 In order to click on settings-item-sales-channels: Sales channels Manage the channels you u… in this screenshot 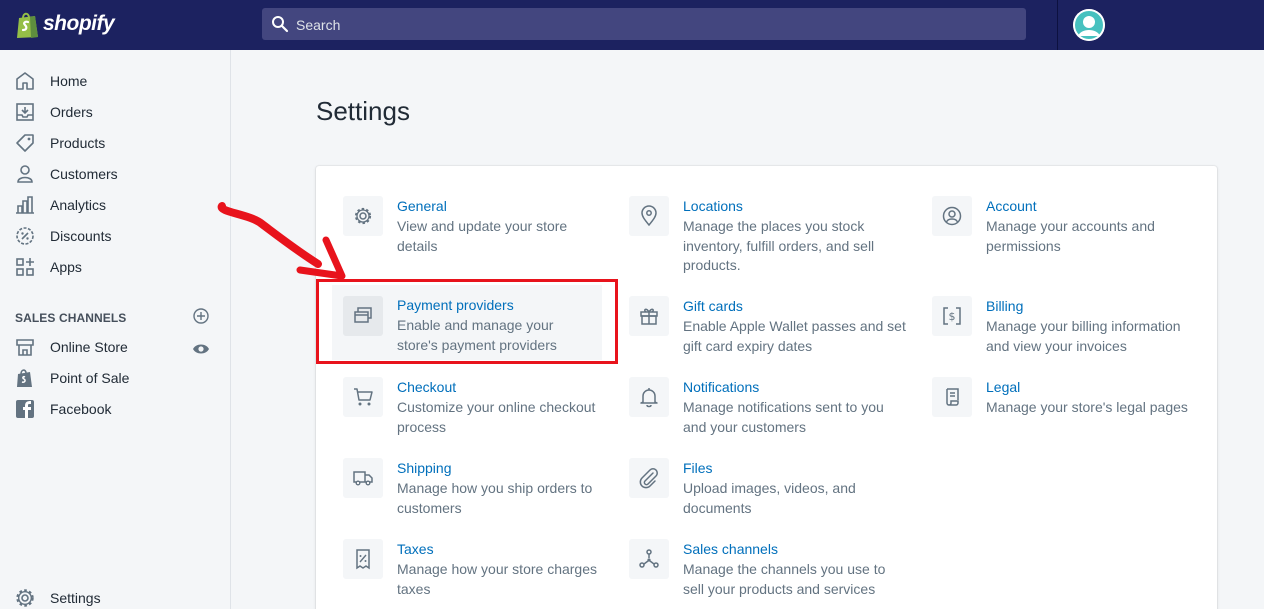, I will do `click(769, 574)`.